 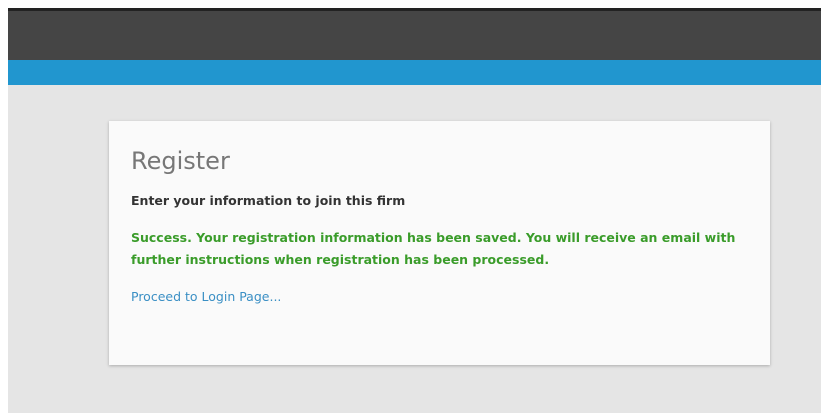 I want to click on window-edge, so click(x=4, y=206).